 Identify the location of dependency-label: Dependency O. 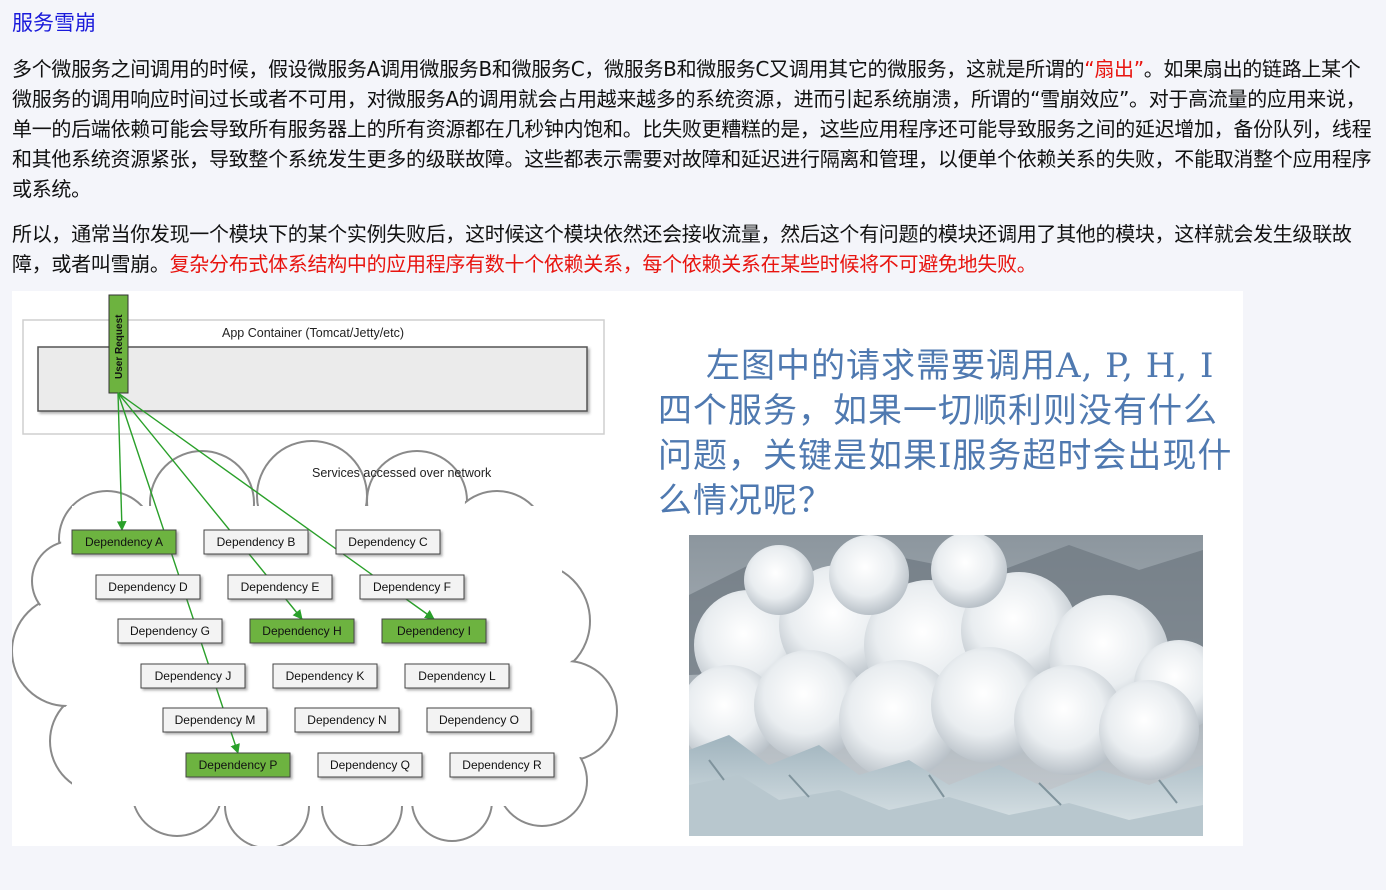
(479, 720).